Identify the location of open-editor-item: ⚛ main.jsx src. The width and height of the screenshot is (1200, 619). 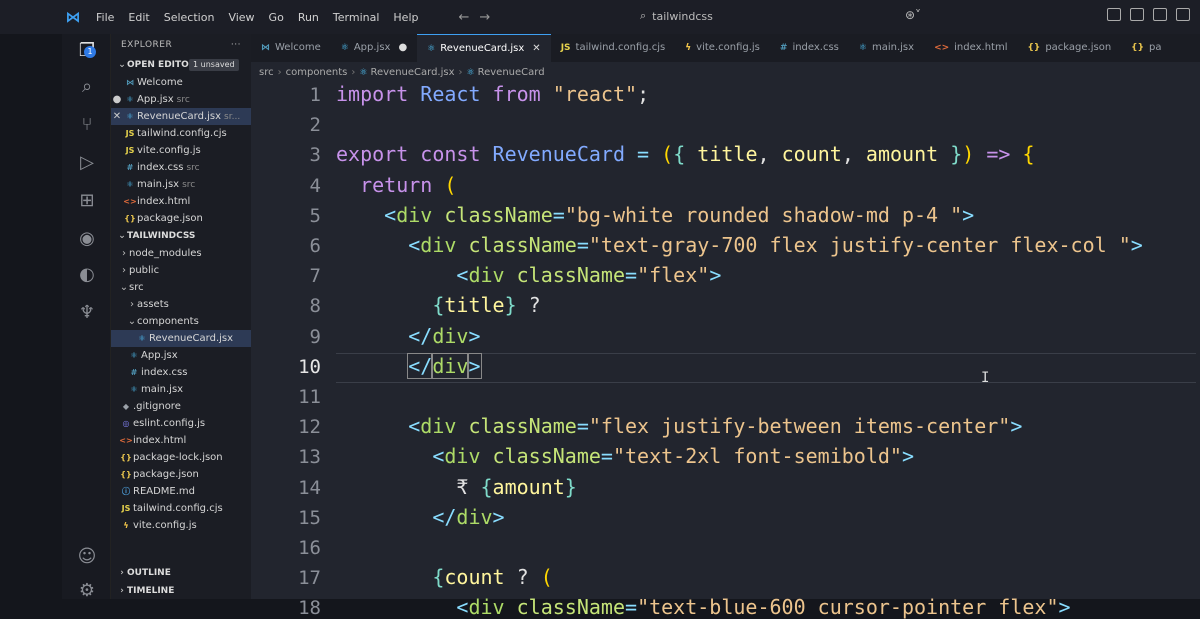
(181, 184).